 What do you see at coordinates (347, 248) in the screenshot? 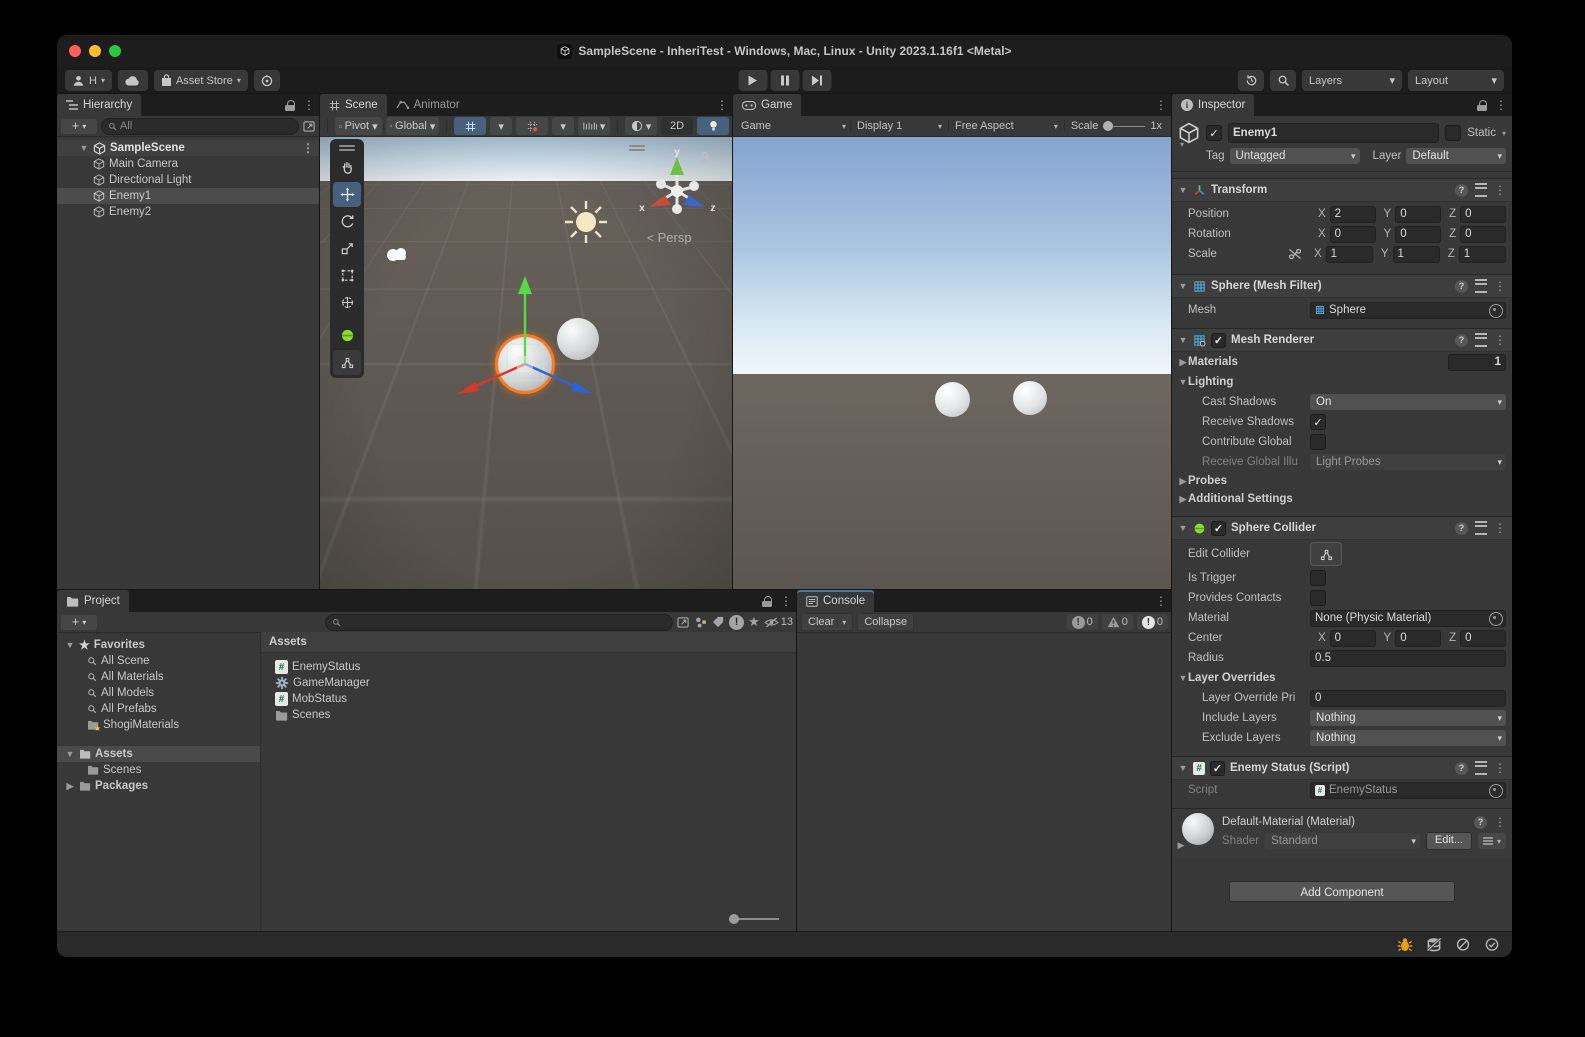
I see `scale-tool` at bounding box center [347, 248].